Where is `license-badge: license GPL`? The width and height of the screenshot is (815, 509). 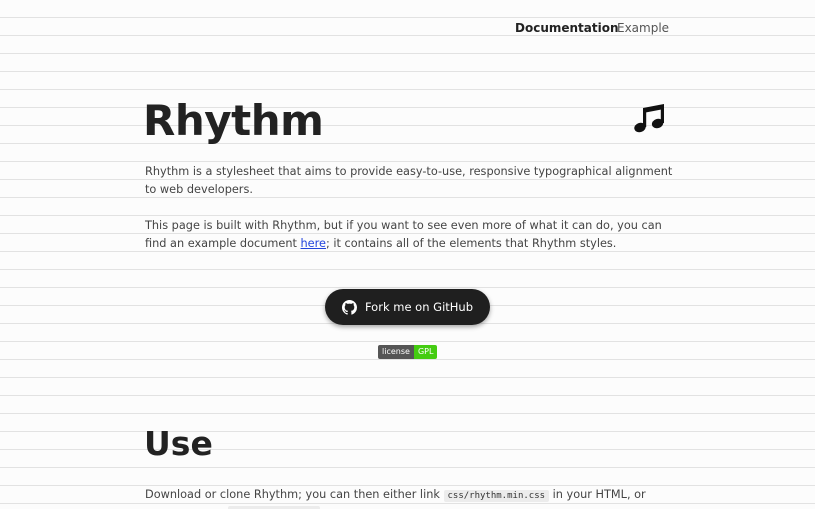
license-badge: license GPL is located at coordinates (408, 352).